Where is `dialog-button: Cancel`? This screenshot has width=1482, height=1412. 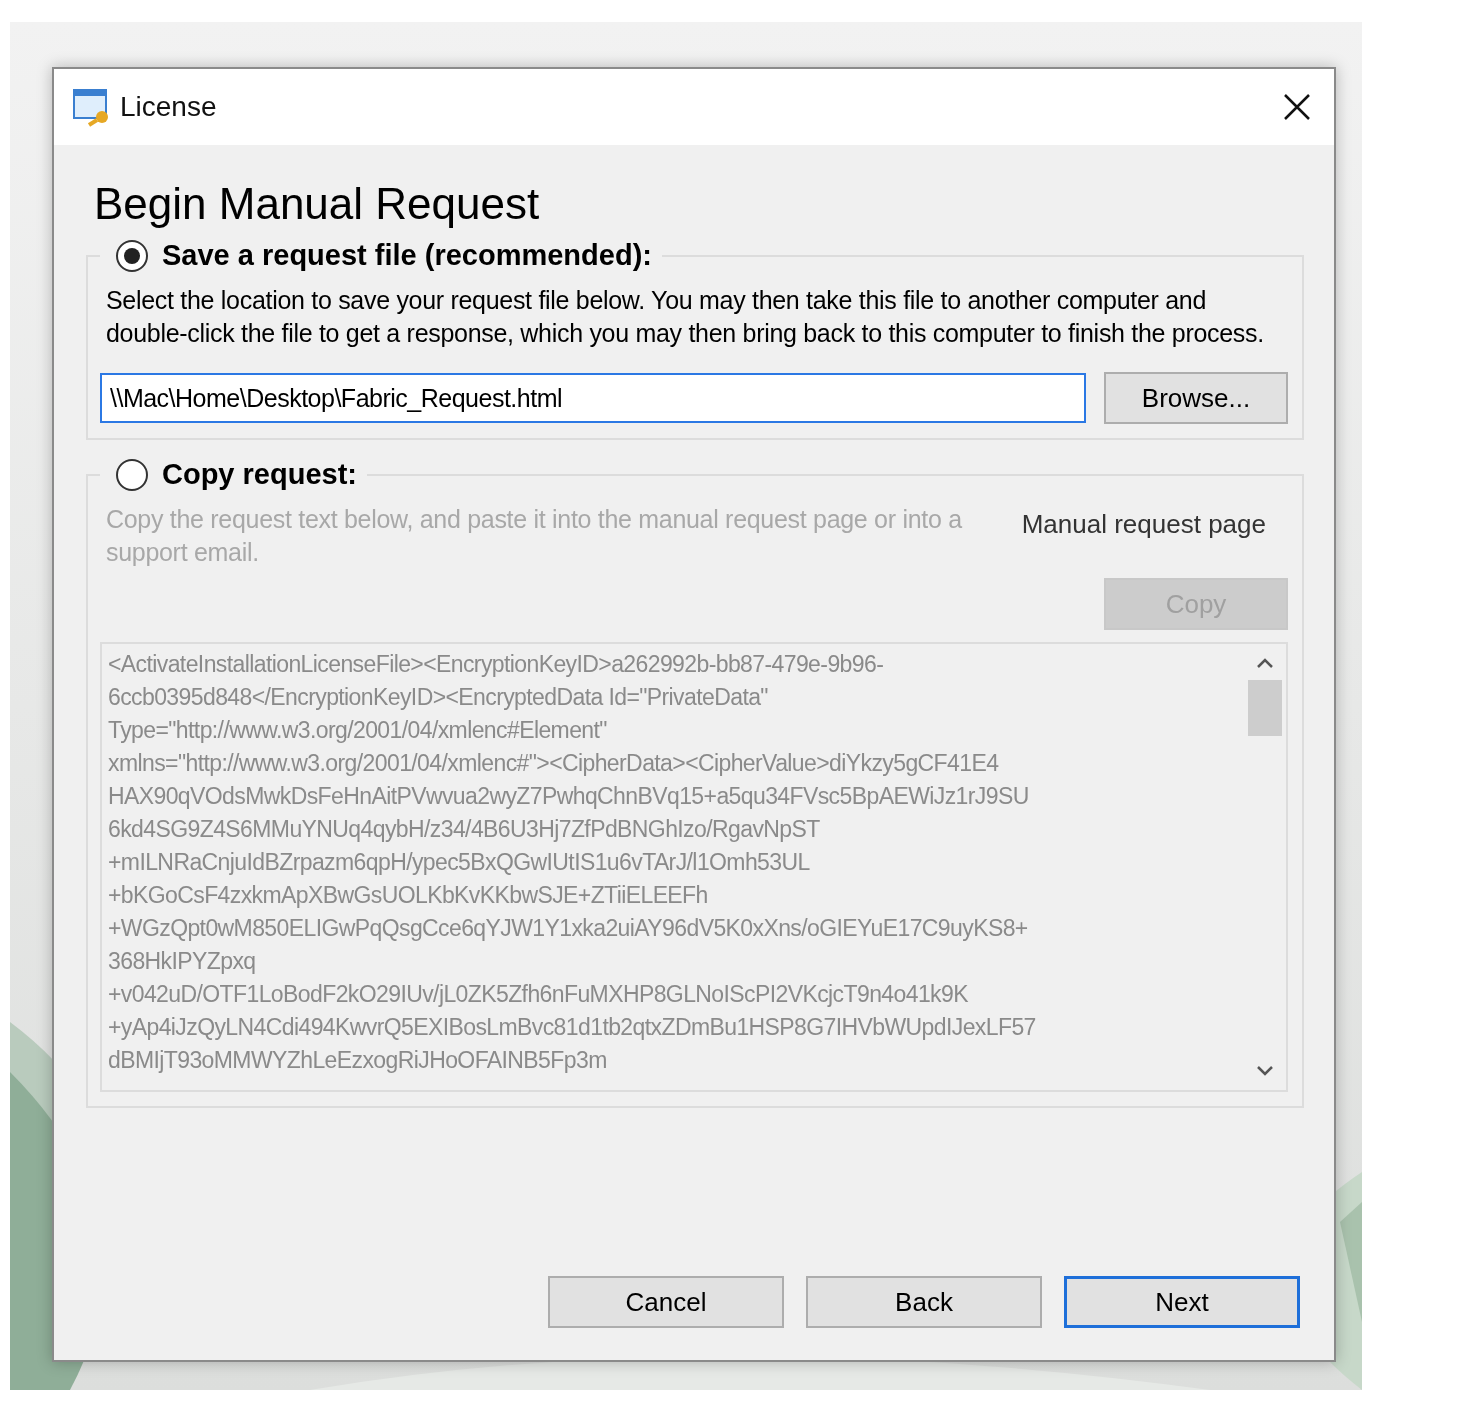
dialog-button: Cancel is located at coordinates (666, 1302).